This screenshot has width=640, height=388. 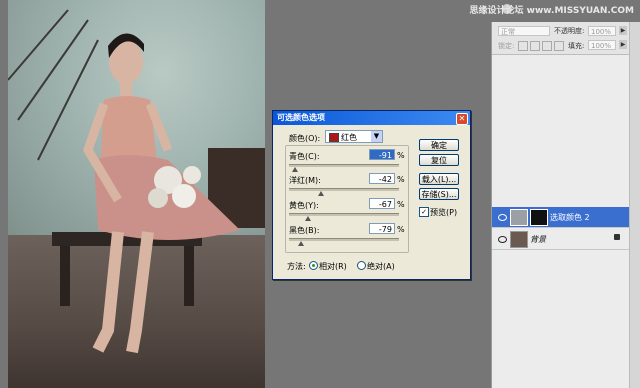 I want to click on preview-label: 预览(P), so click(x=444, y=212).